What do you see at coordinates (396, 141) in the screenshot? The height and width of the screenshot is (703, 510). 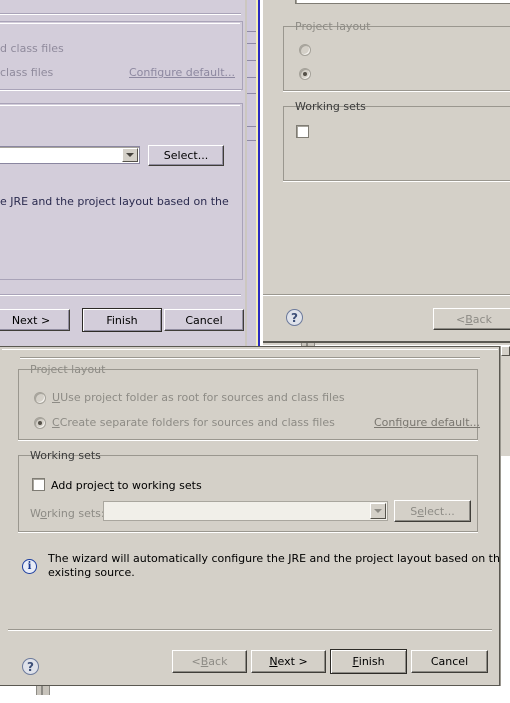 I see `right-working-sets-group: Working sets` at bounding box center [396, 141].